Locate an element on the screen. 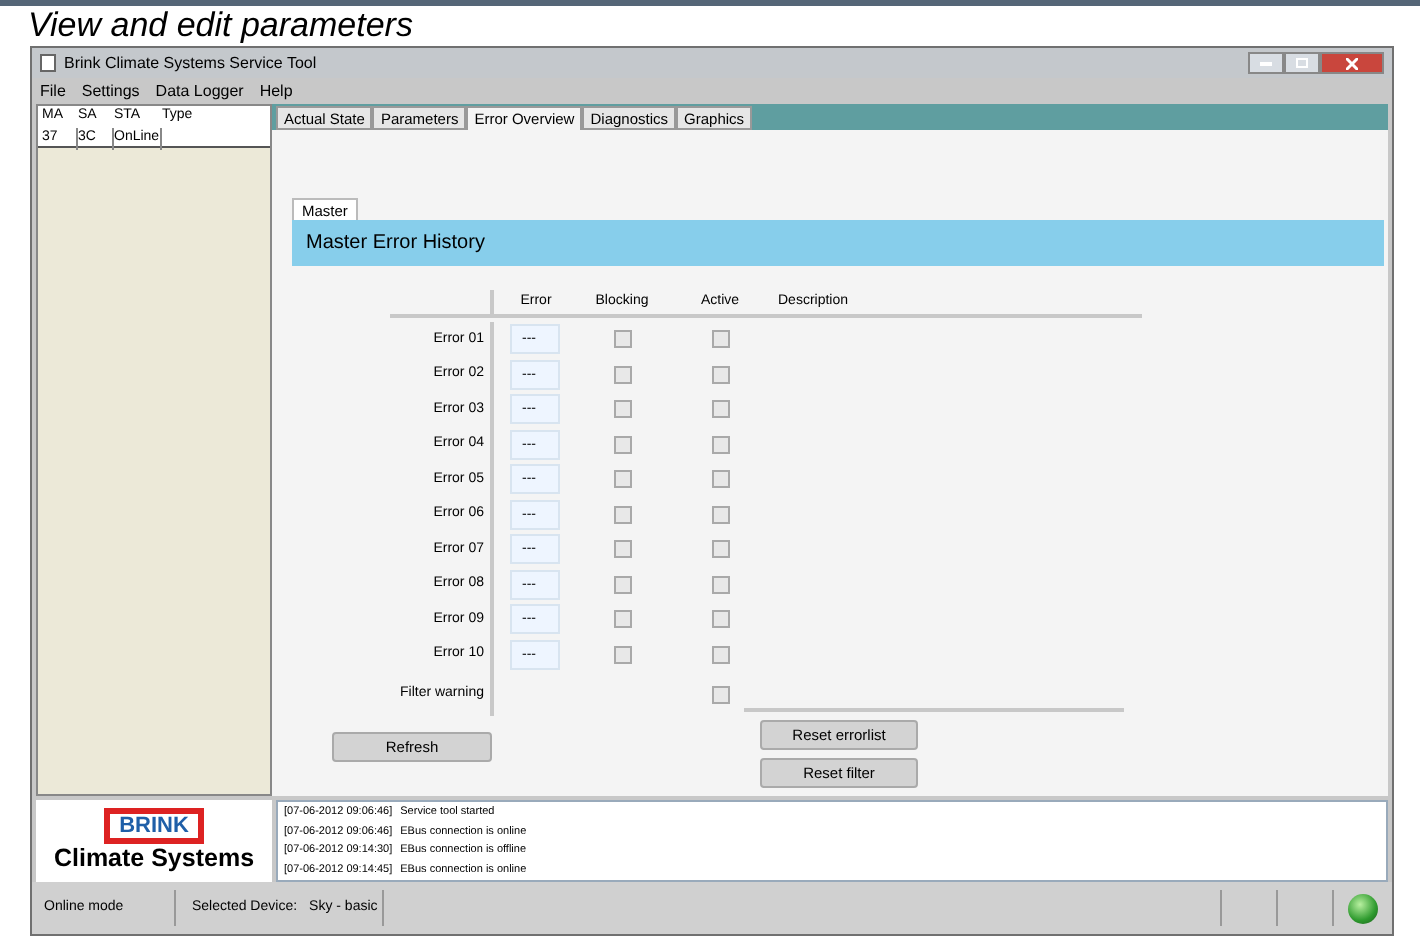 The height and width of the screenshot is (936, 1420). menu-item: File is located at coordinates (53, 91).